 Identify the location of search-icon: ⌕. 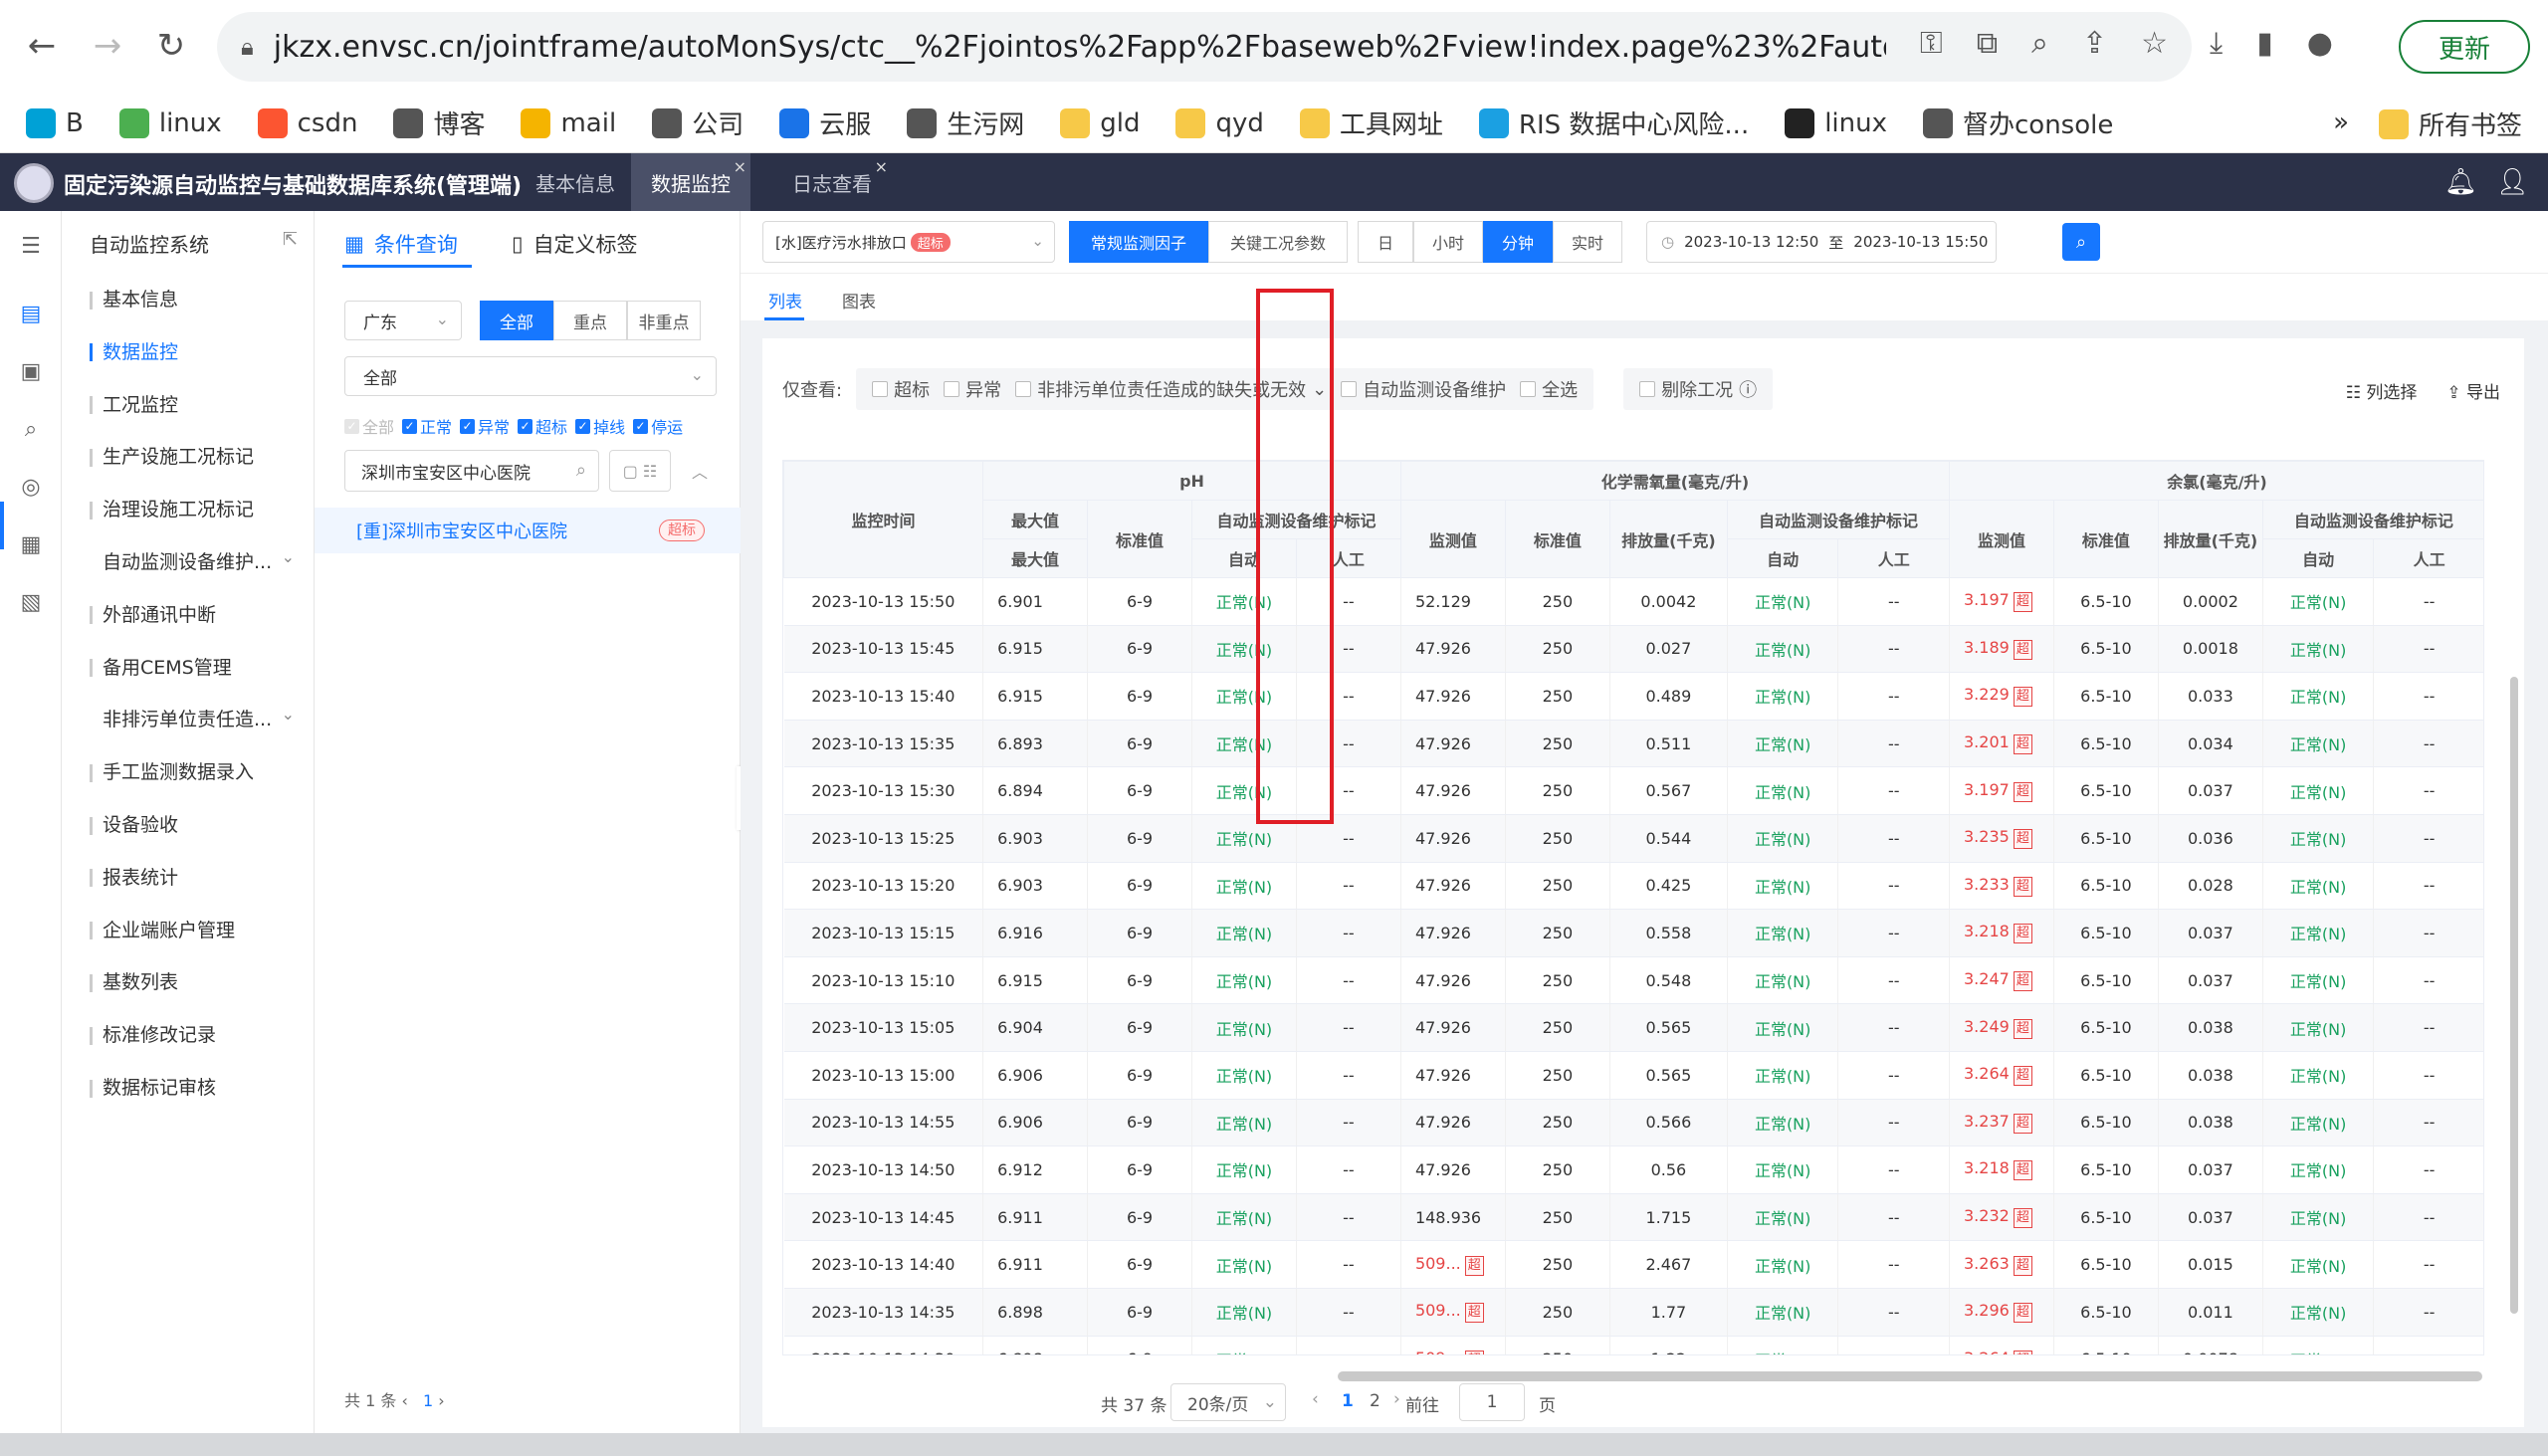
(581, 470).